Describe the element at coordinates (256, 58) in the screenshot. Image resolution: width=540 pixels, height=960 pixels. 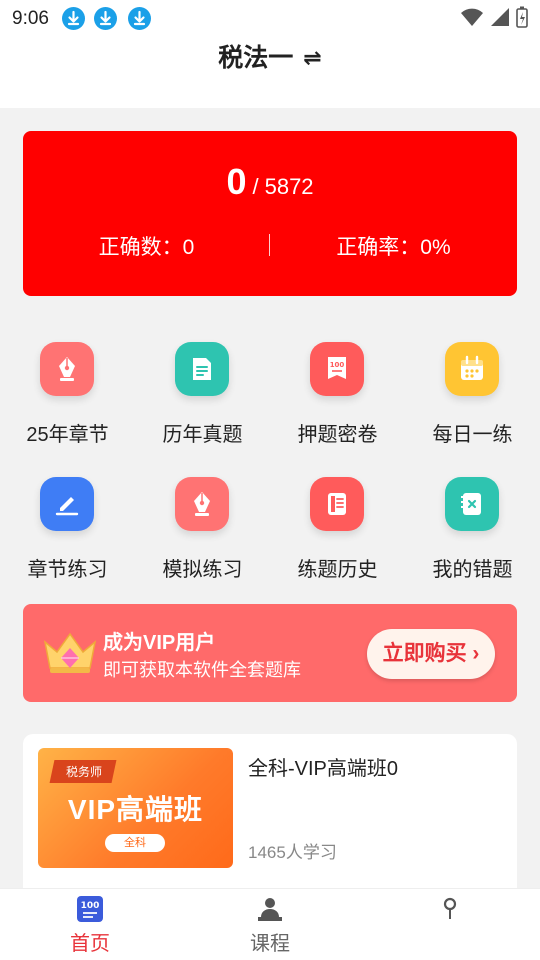
I see `page-title: 税法一` at that location.